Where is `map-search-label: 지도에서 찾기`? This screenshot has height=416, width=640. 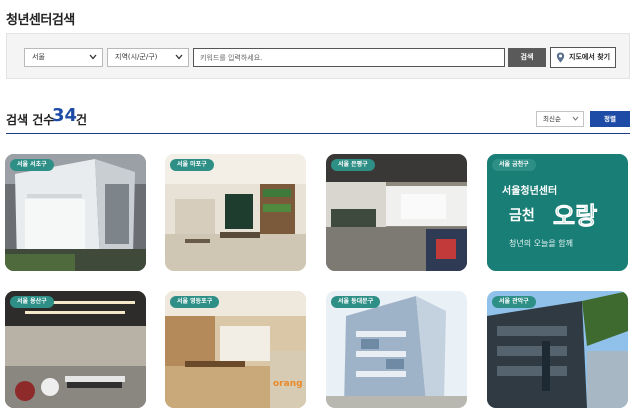 map-search-label: 지도에서 찾기 is located at coordinates (590, 57).